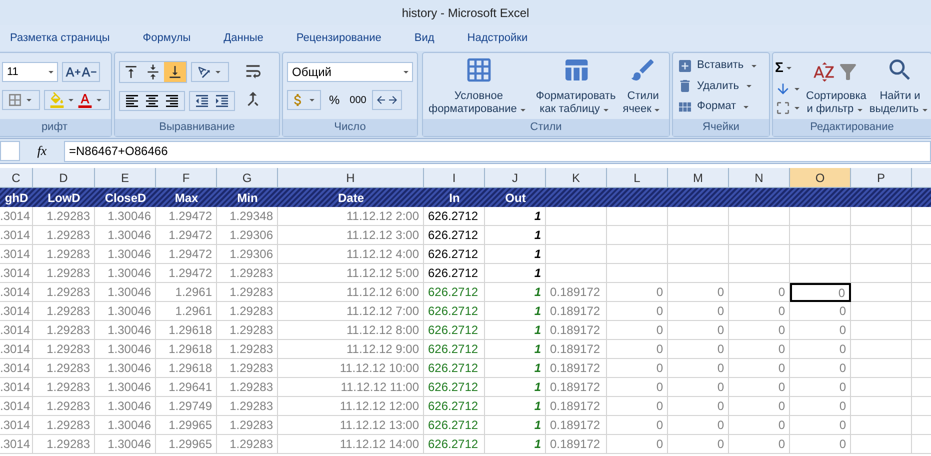  I want to click on ribbon-tab: Надстройки, so click(497, 38).